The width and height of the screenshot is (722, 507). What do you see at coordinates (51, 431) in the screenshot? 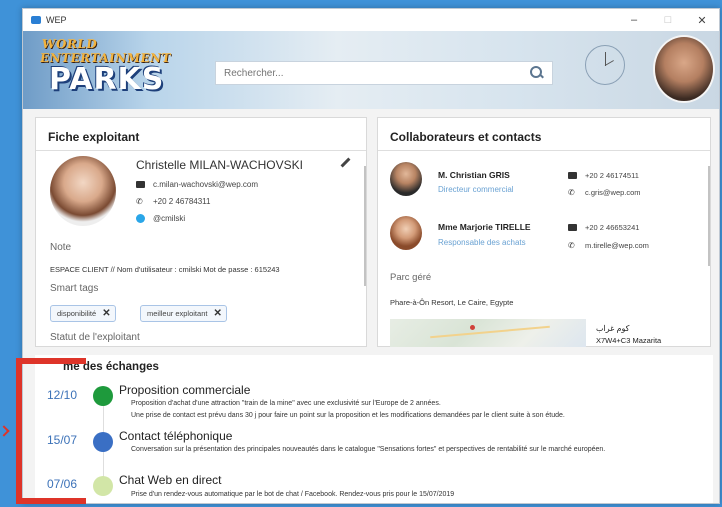
I see `highlight-bracket` at bounding box center [51, 431].